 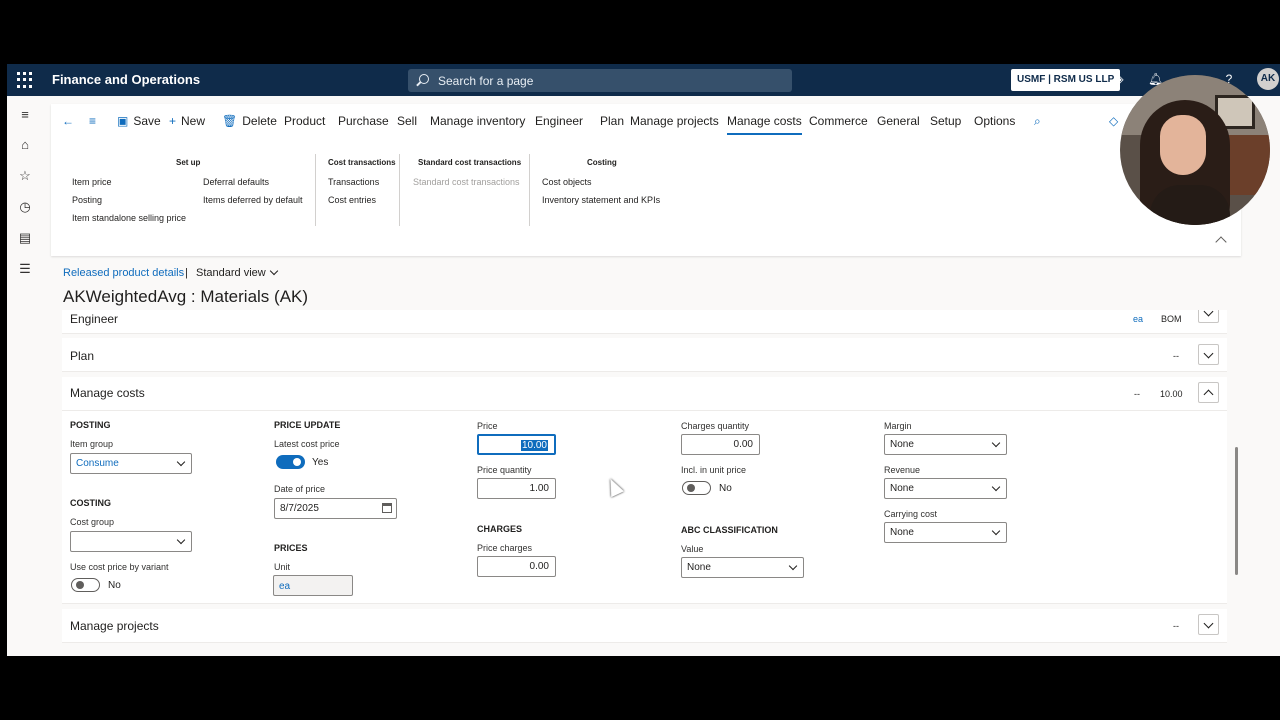 I want to click on tab-plan: Plan, so click(x=612, y=121).